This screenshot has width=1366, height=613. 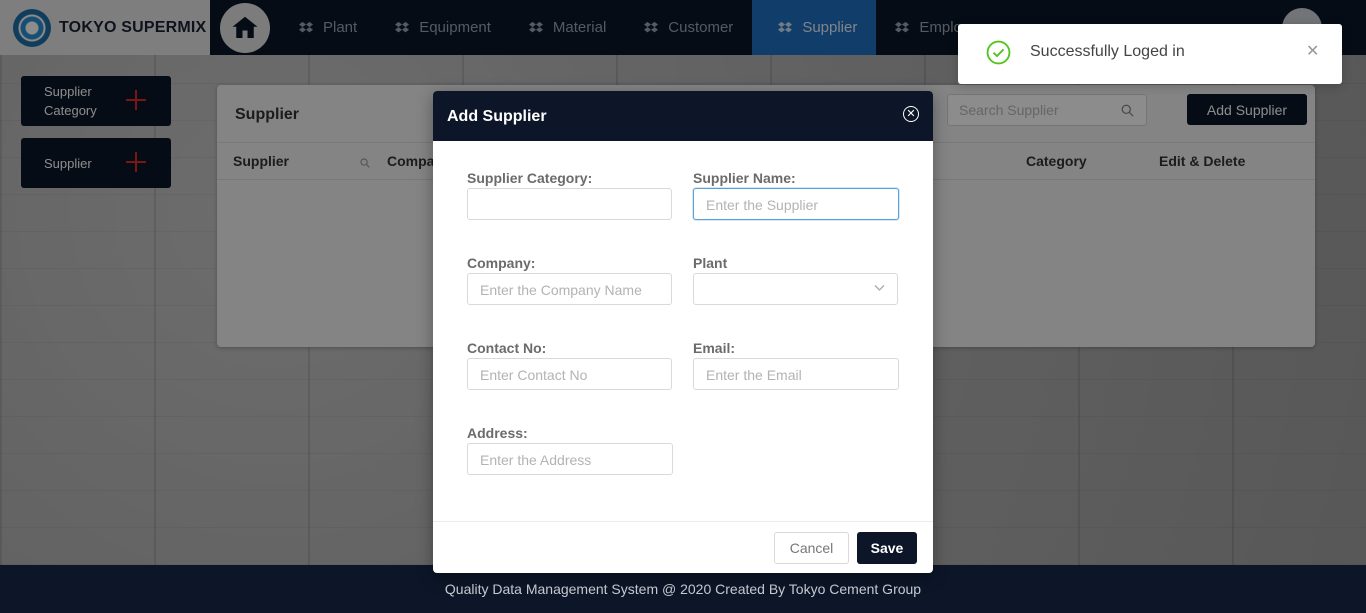 What do you see at coordinates (879, 288) in the screenshot?
I see `chevron-down-icon` at bounding box center [879, 288].